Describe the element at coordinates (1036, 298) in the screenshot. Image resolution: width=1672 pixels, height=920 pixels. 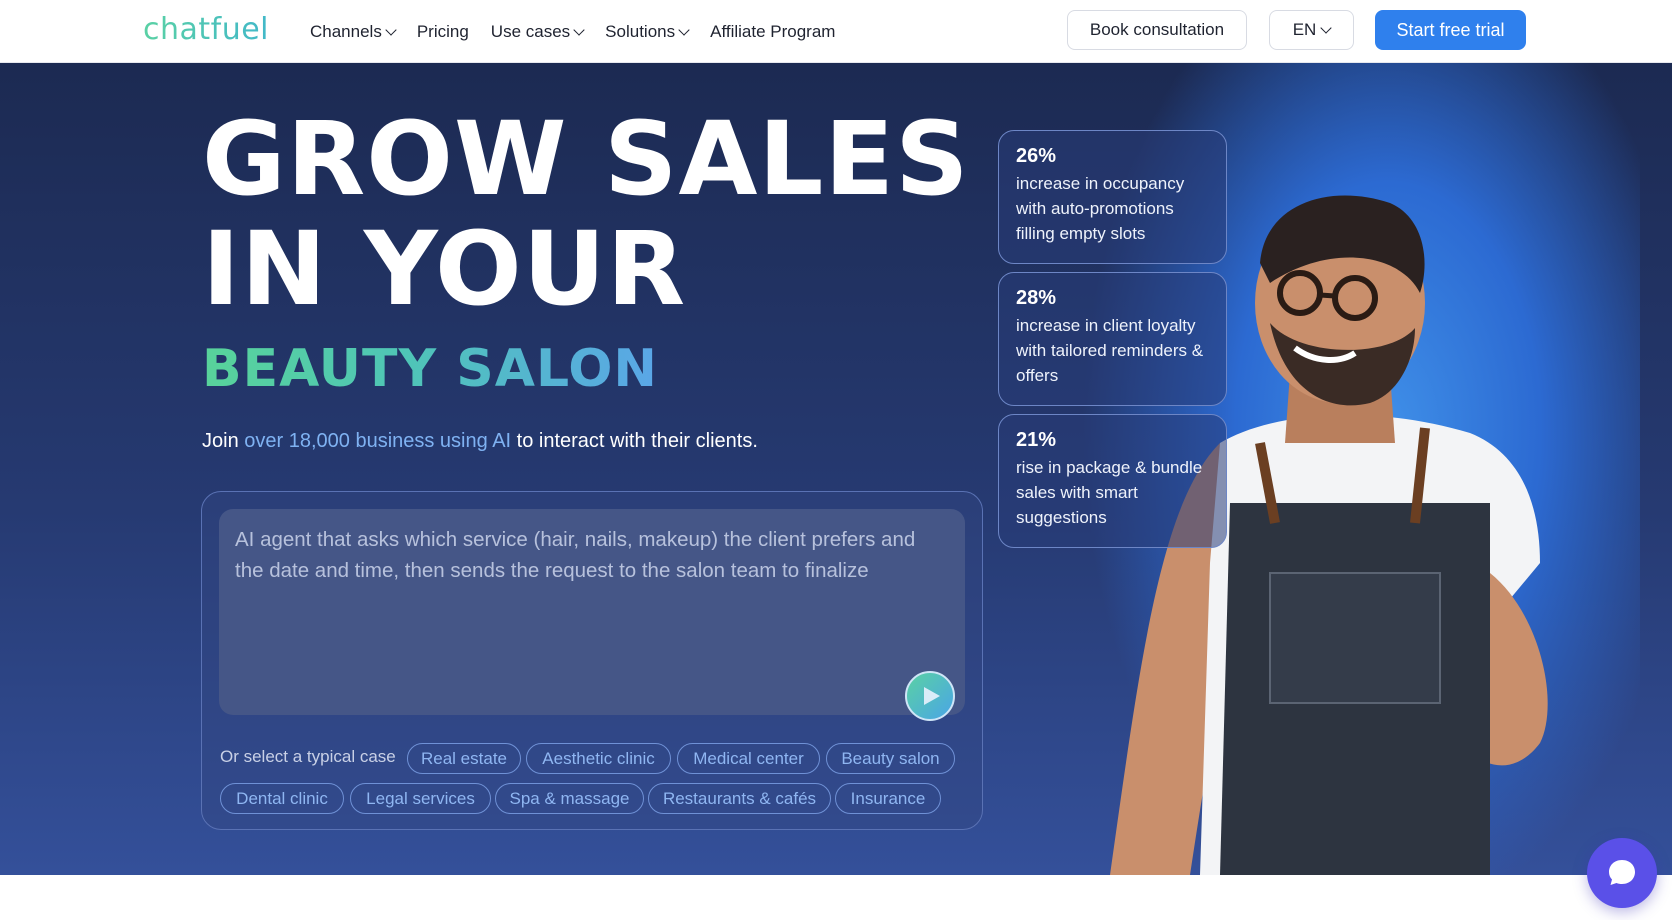
I see `stat-value: 28%` at that location.